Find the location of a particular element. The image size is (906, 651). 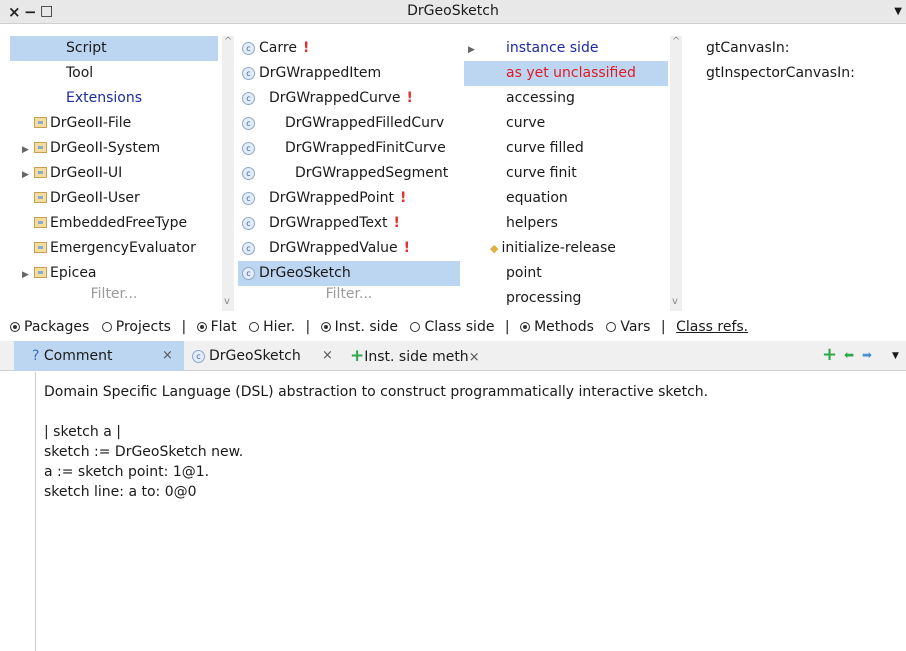

class-item: c DrGWrappedFilledCurv is located at coordinates (349, 123).